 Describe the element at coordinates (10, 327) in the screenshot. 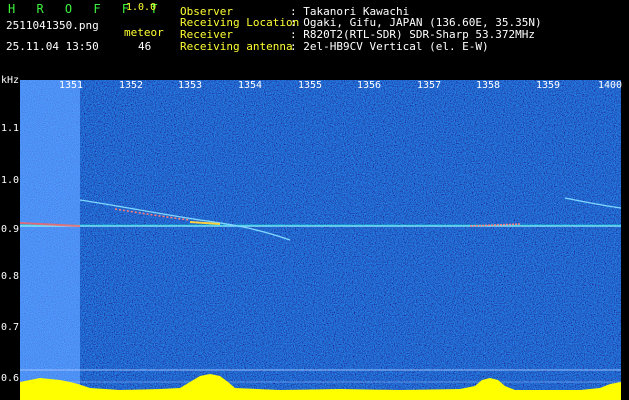

I see `y-tick-label: 0.7` at that location.